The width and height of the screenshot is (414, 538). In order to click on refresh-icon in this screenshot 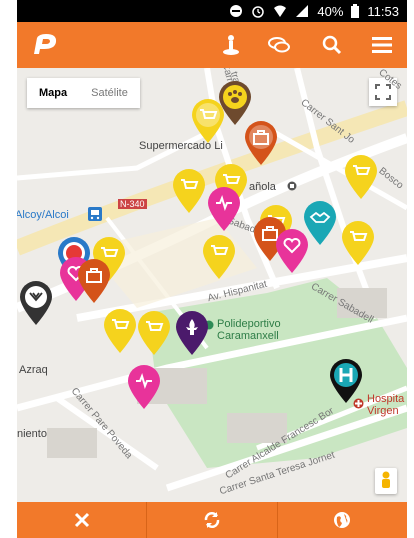, I will do `click(212, 520)`.